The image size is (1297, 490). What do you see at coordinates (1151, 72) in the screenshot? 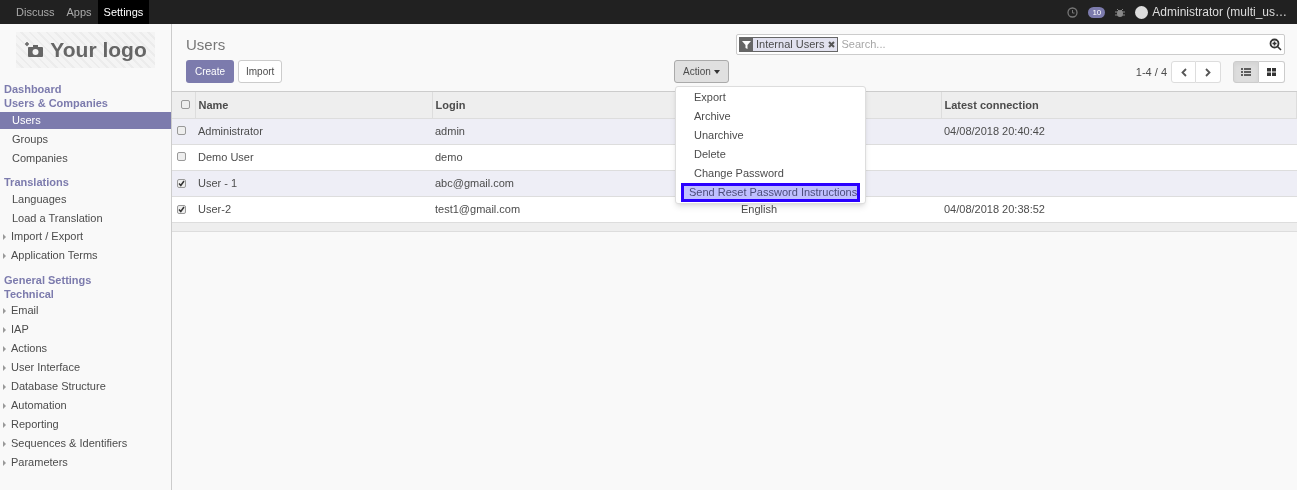
I see `pager-value: 1-4 / 4` at bounding box center [1151, 72].